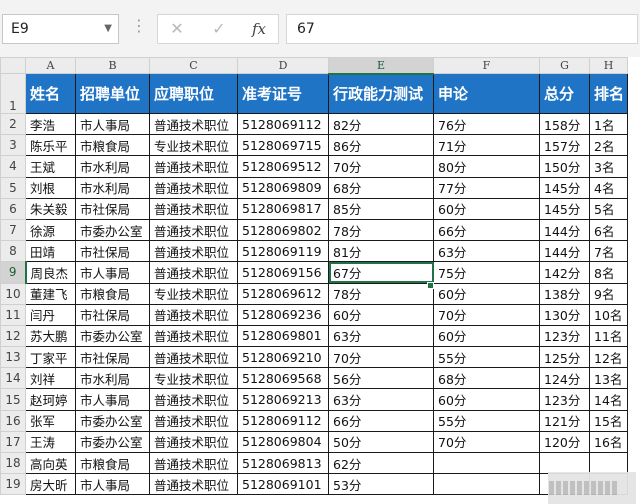 The height and width of the screenshot is (504, 640). I want to click on header-cell: 申论, so click(486, 93).